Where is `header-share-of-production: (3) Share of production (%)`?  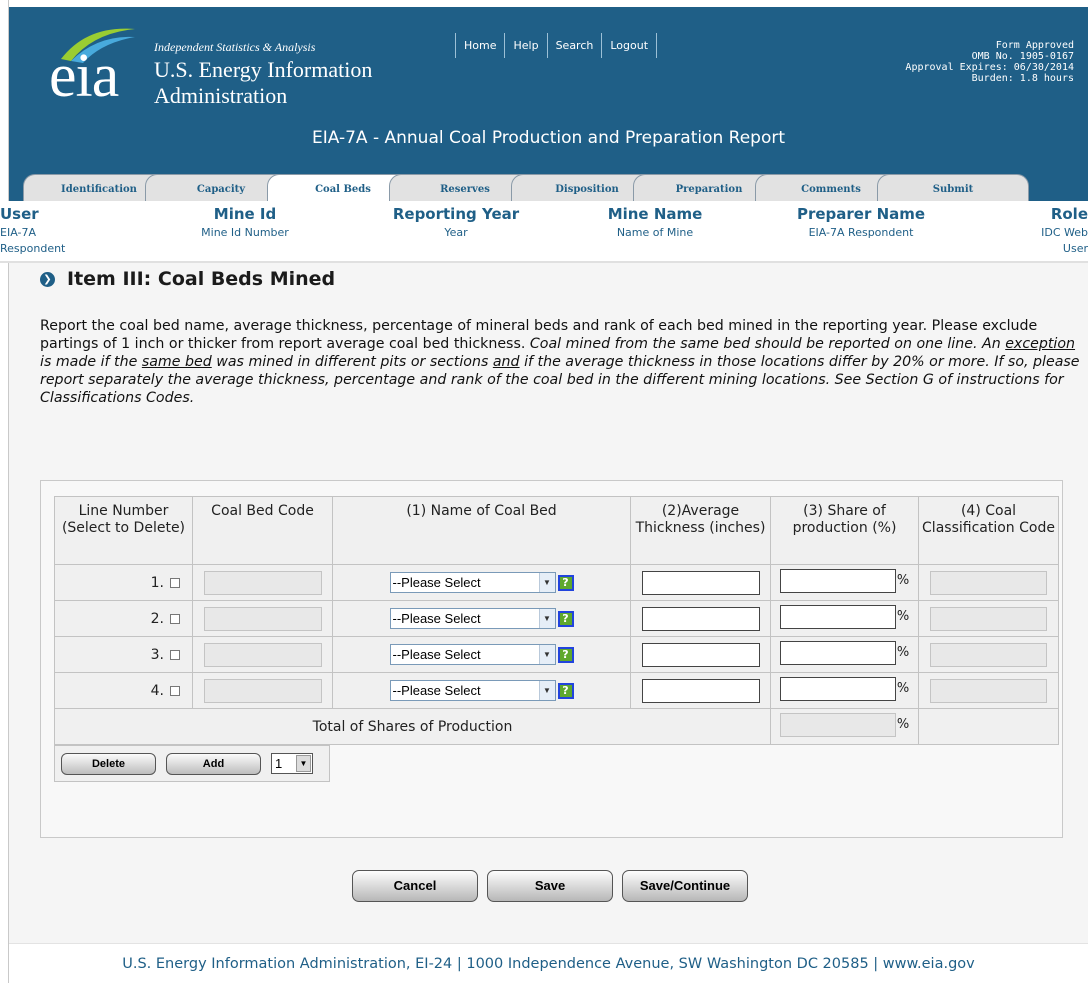
header-share-of-production: (3) Share of production (%) is located at coordinates (844, 530).